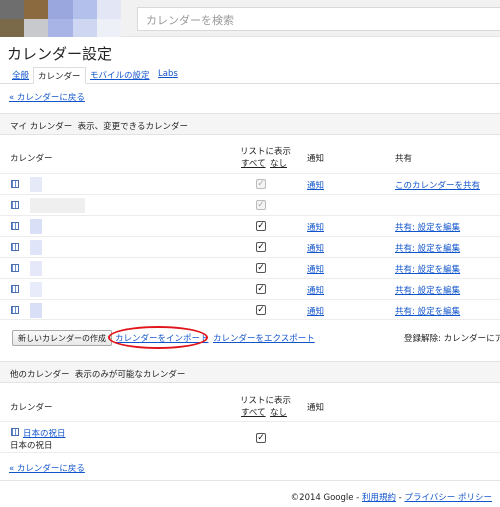 Image resolution: width=500 pixels, height=507 pixels. What do you see at coordinates (62, 338) in the screenshot?
I see `create-calendar-button: 新しいカレンダーの作成` at bounding box center [62, 338].